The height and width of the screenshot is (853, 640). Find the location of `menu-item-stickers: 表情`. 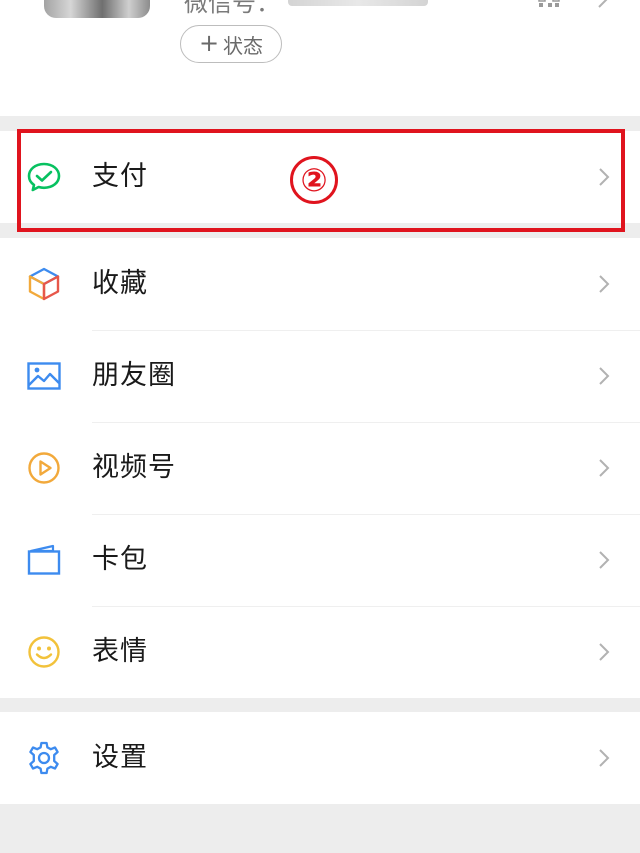

menu-item-stickers: 表情 is located at coordinates (320, 652).